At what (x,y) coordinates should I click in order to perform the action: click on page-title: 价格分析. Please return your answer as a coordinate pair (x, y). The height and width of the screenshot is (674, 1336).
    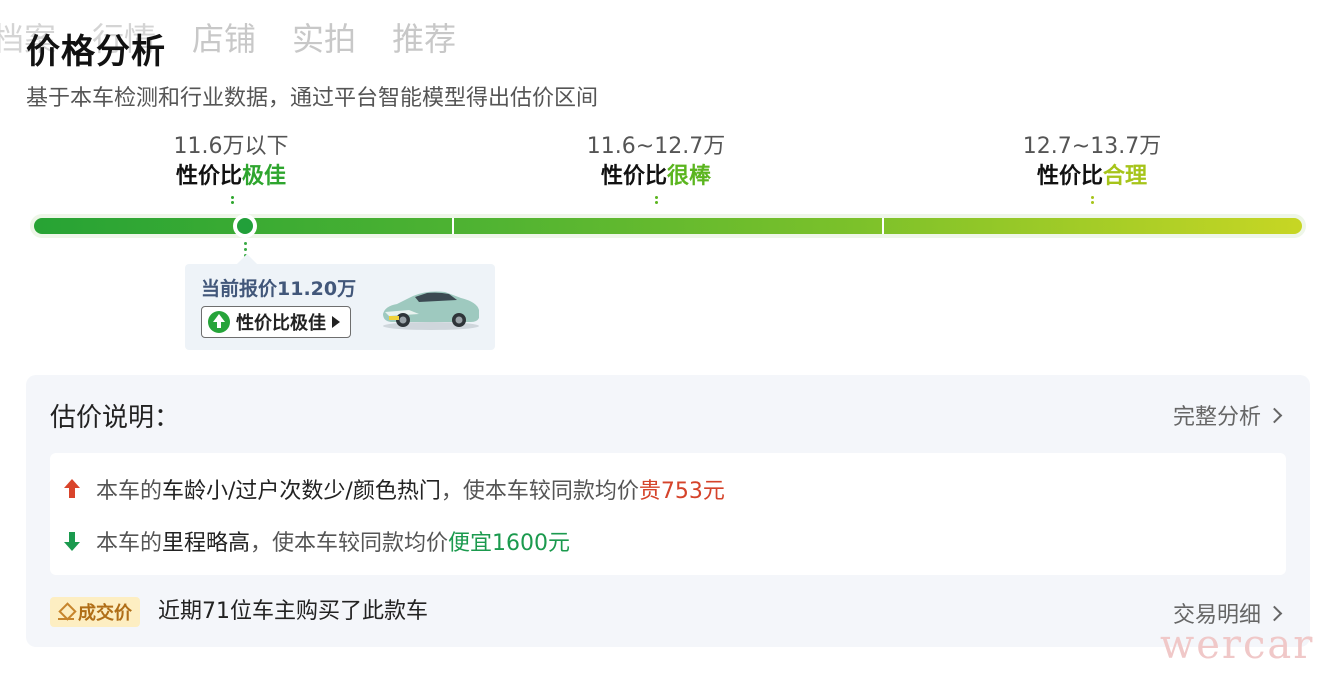
    Looking at the image, I should click on (96, 52).